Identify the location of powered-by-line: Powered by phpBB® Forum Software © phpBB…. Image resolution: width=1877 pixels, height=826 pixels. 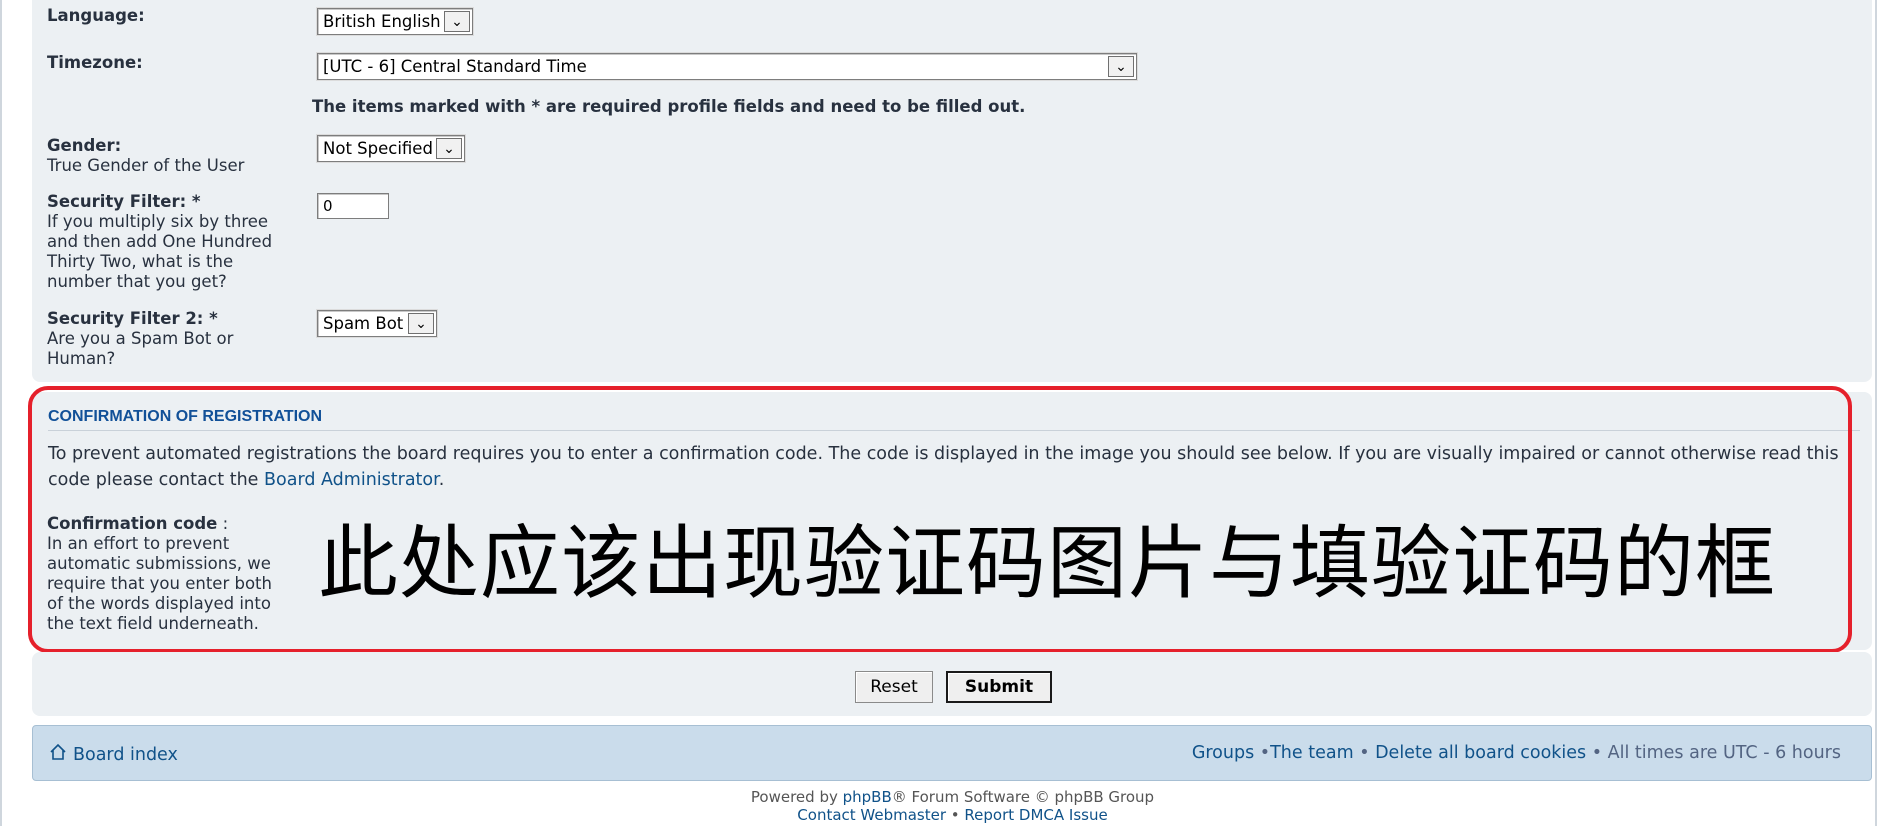
(938, 797).